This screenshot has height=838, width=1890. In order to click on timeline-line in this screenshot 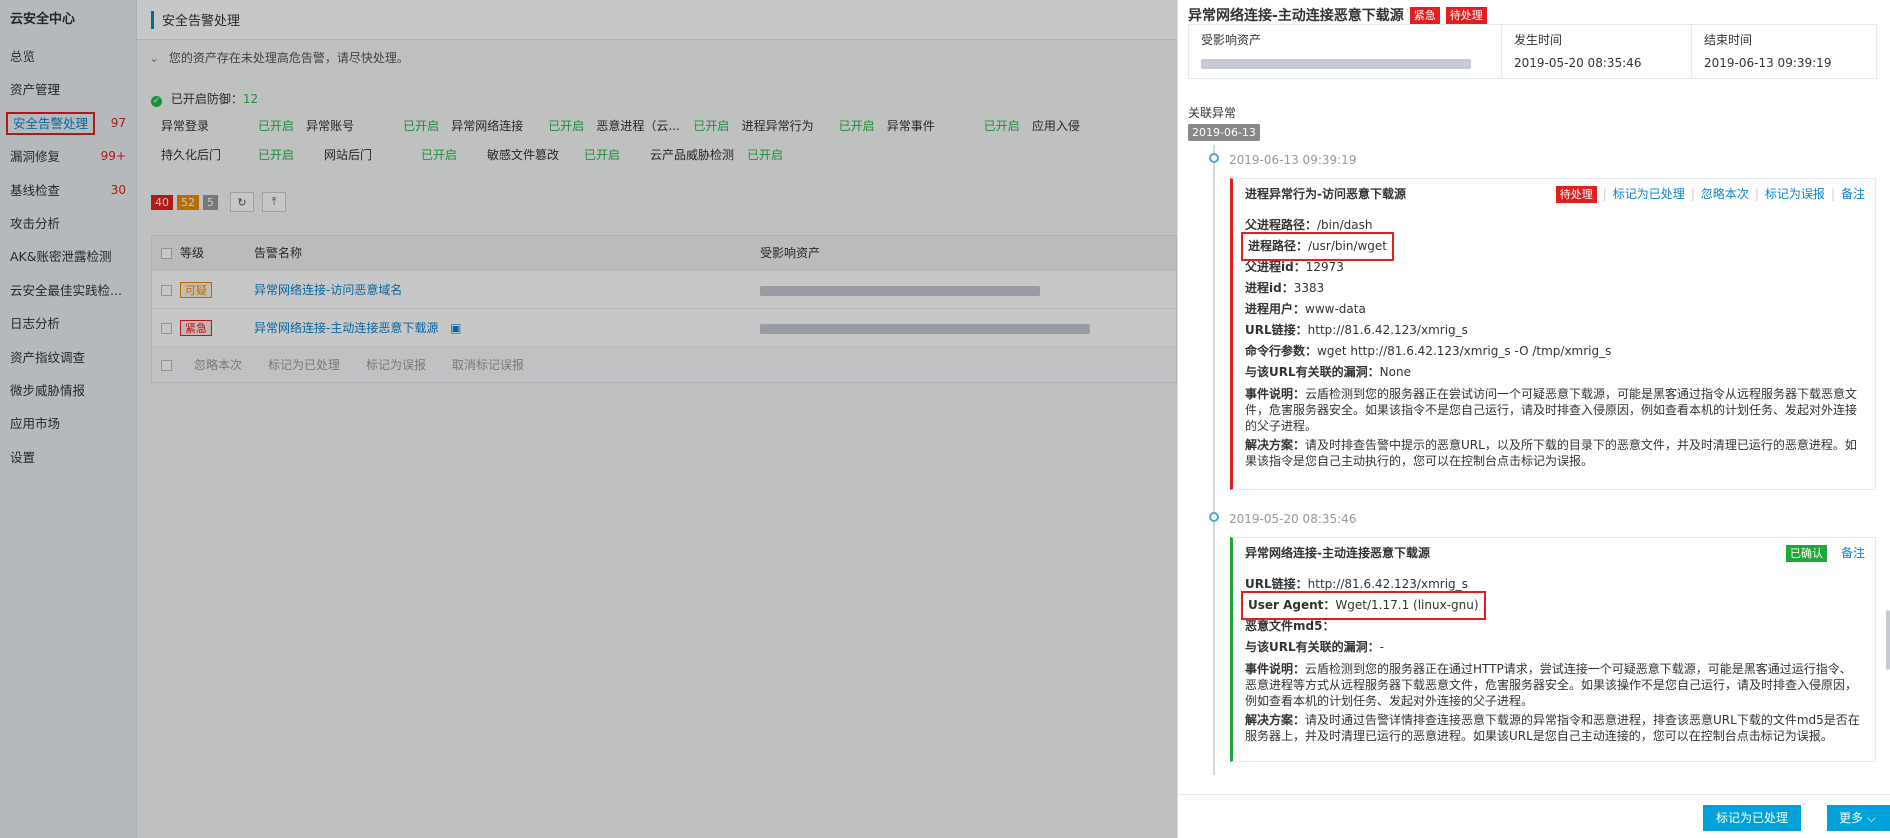, I will do `click(1214, 460)`.